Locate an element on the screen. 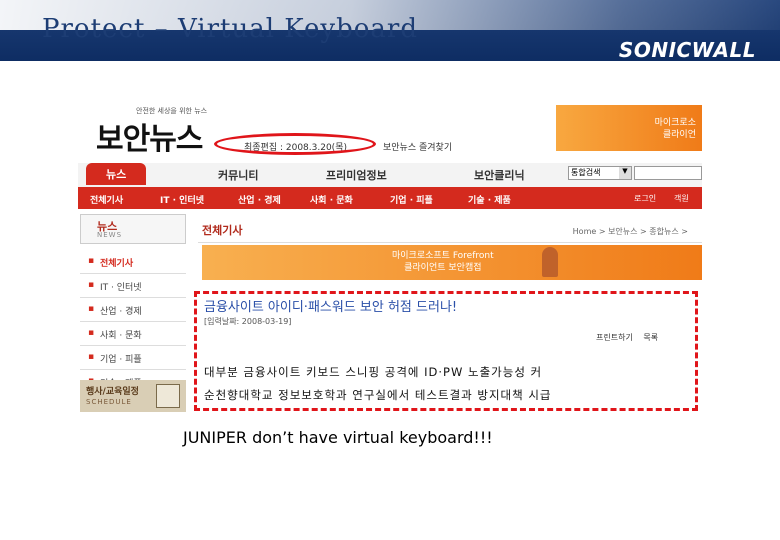 This screenshot has width=780, height=540. slide-header: Protect – Virtual Keyboard SONICWALL is located at coordinates (390, 31).